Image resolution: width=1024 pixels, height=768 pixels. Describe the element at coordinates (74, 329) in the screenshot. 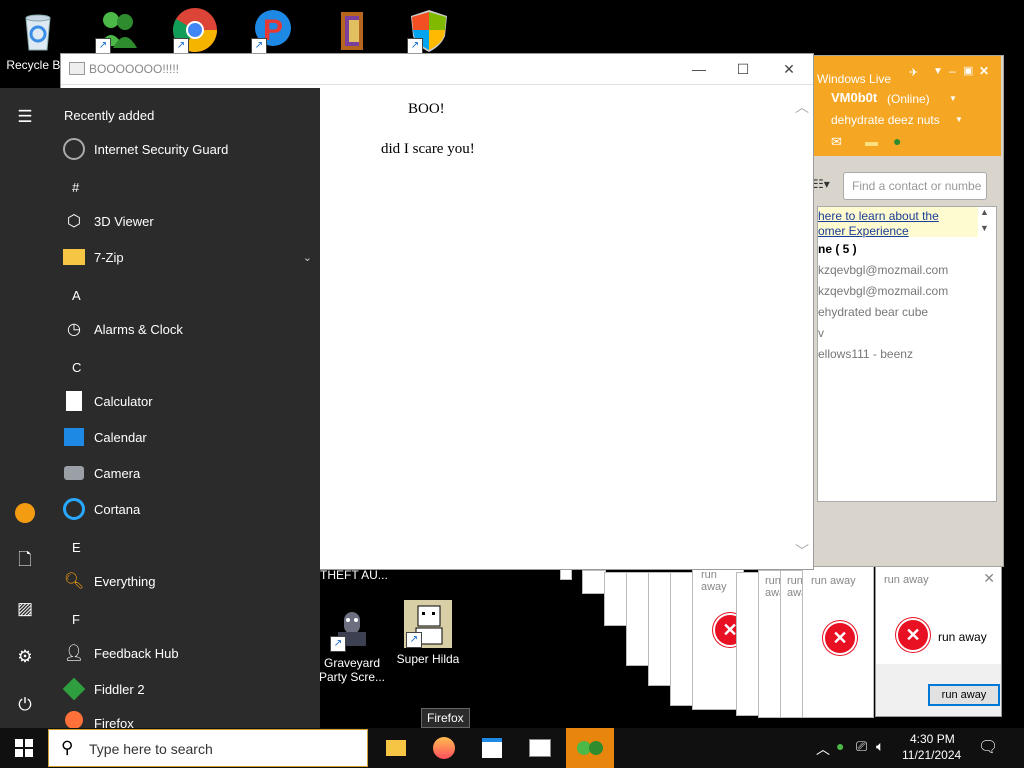

I see `clock-icon: ◷` at that location.